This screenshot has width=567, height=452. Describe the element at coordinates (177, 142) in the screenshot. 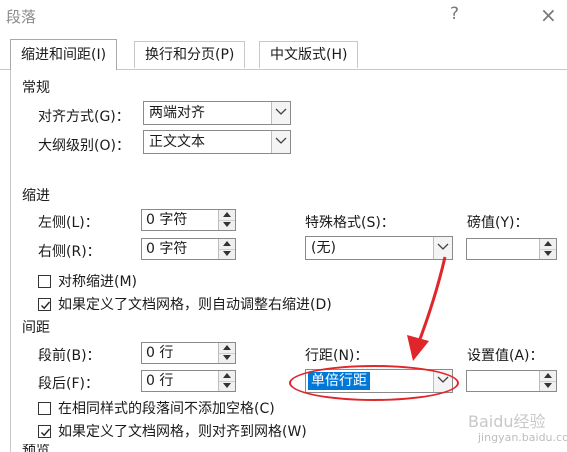

I see `outline-level-value: 正文文本` at that location.